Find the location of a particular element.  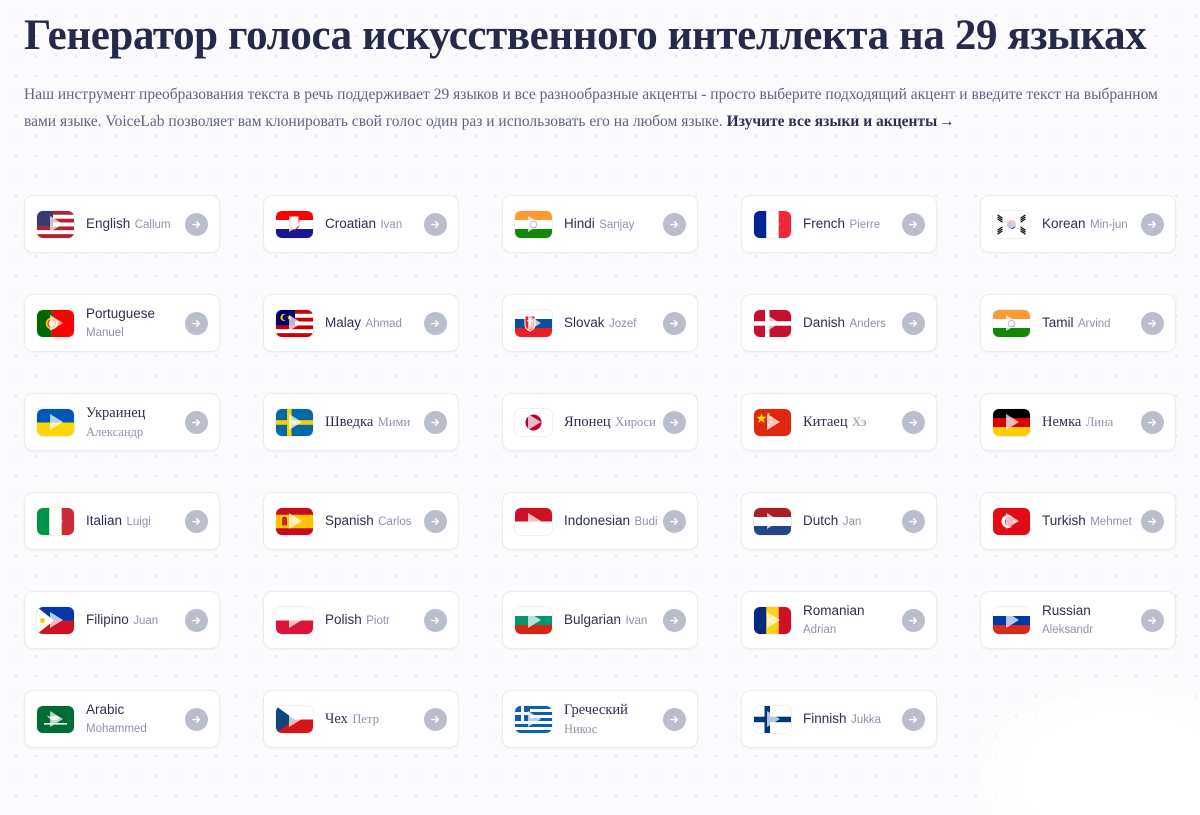

language-card: Finnish Jukka is located at coordinates (839, 719).